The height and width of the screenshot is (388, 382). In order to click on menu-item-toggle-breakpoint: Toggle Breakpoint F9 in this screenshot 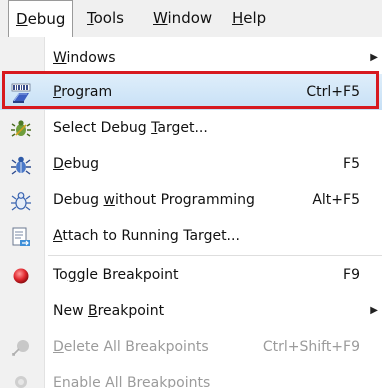, I will do `click(191, 275)`.